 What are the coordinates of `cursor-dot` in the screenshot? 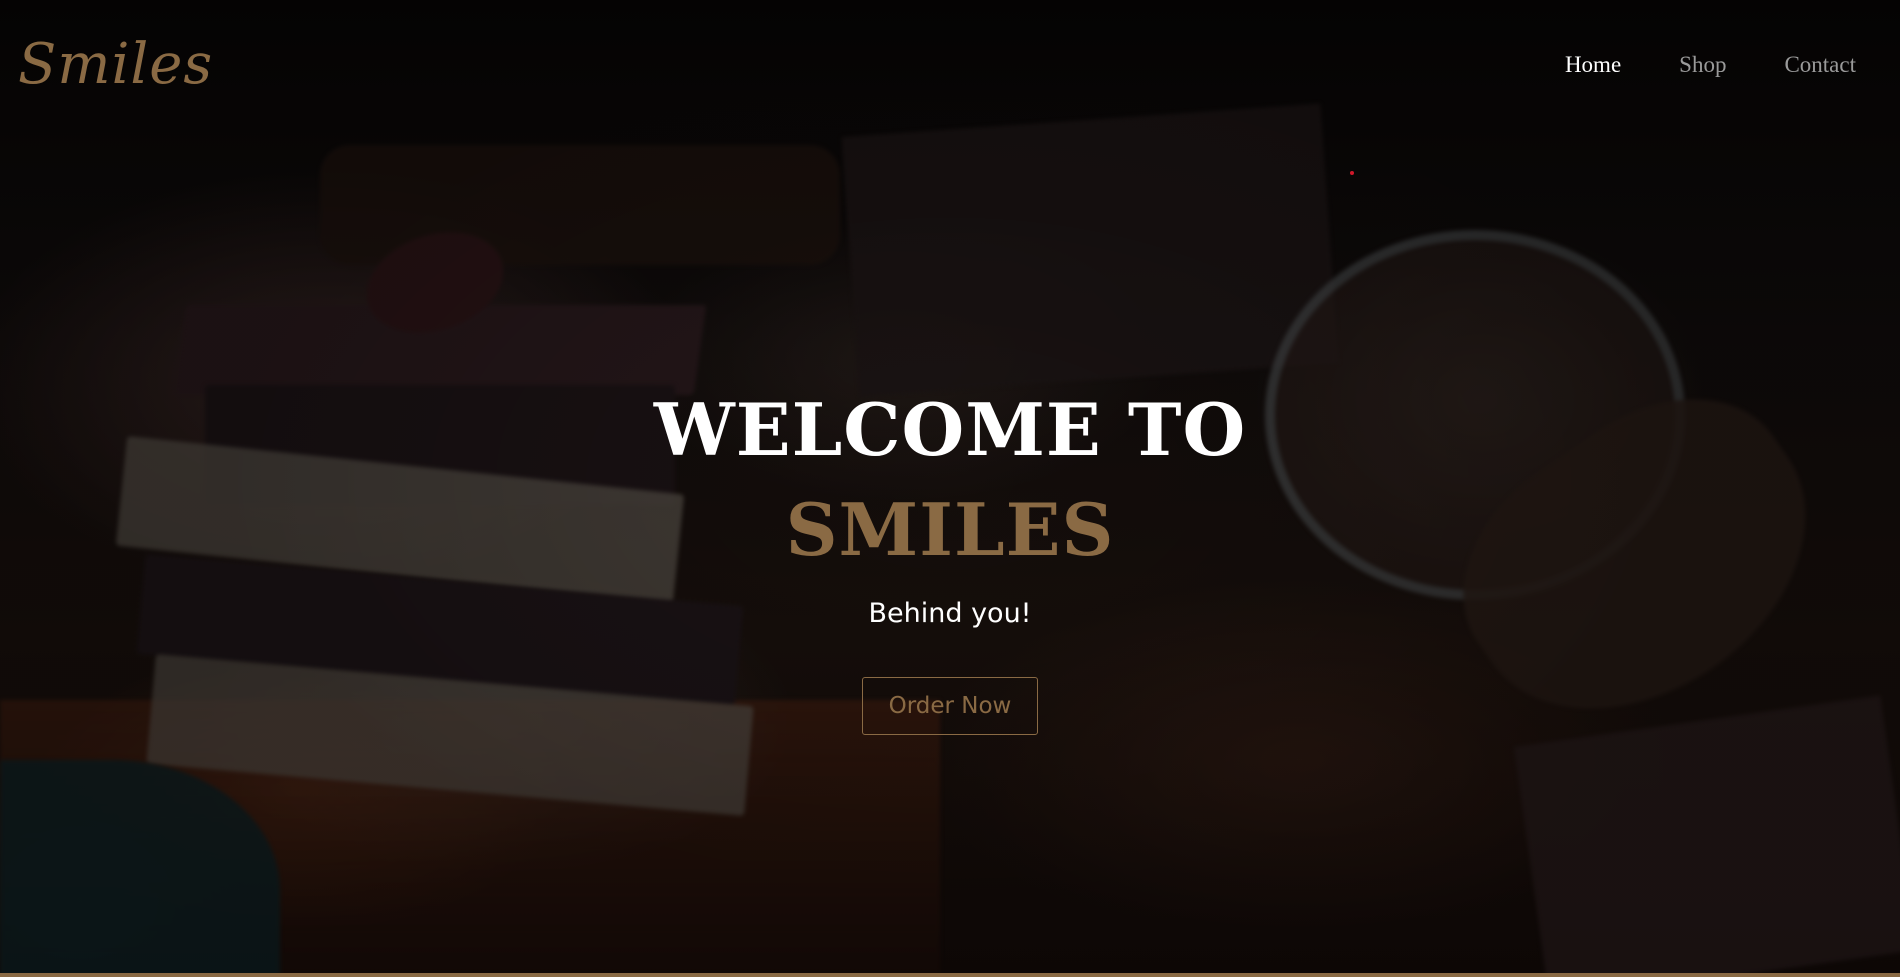 It's located at (1352, 173).